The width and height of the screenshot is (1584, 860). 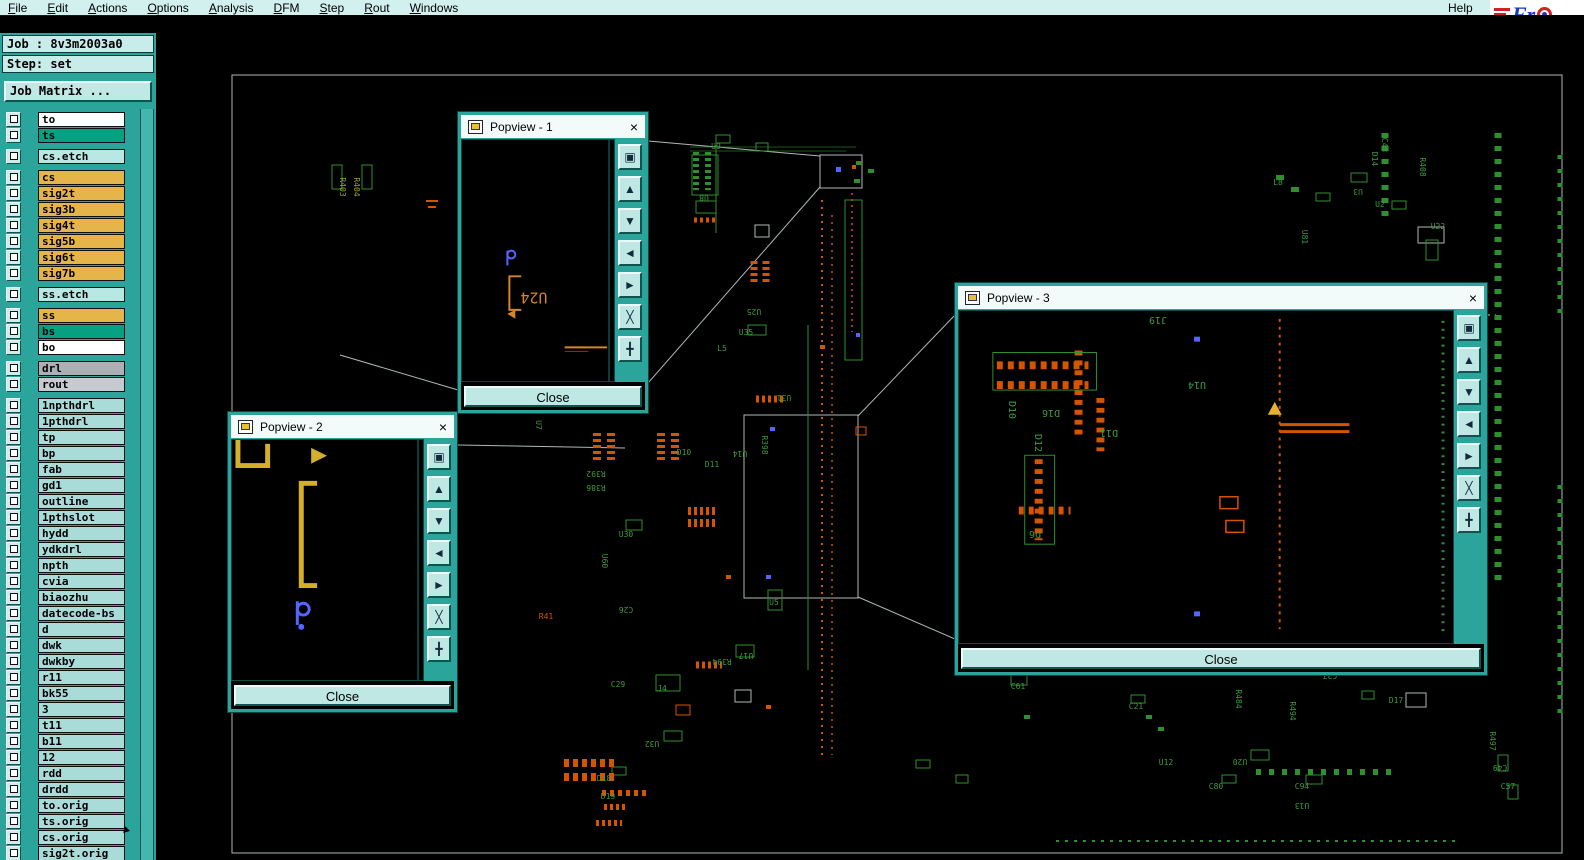 I want to click on popview-2-close-icon: ×, so click(x=443, y=427).